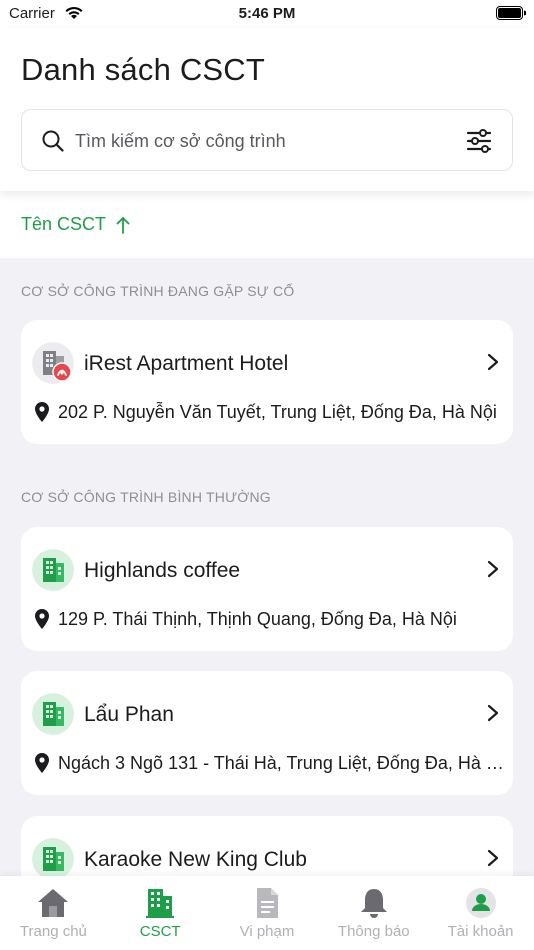  What do you see at coordinates (123, 225) in the screenshot?
I see `arrow-up-icon` at bounding box center [123, 225].